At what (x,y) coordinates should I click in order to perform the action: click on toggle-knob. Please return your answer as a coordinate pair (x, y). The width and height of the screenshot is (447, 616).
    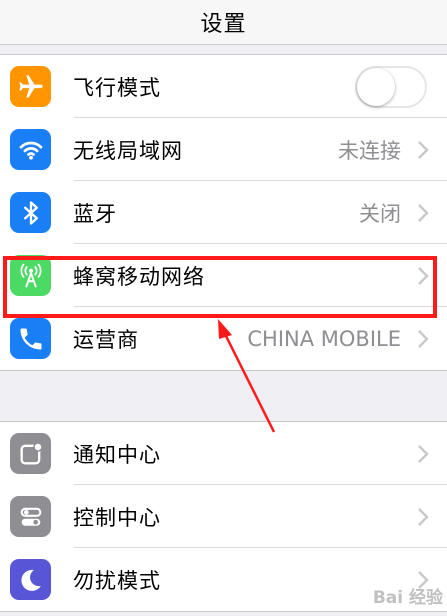
    Looking at the image, I should click on (376, 87).